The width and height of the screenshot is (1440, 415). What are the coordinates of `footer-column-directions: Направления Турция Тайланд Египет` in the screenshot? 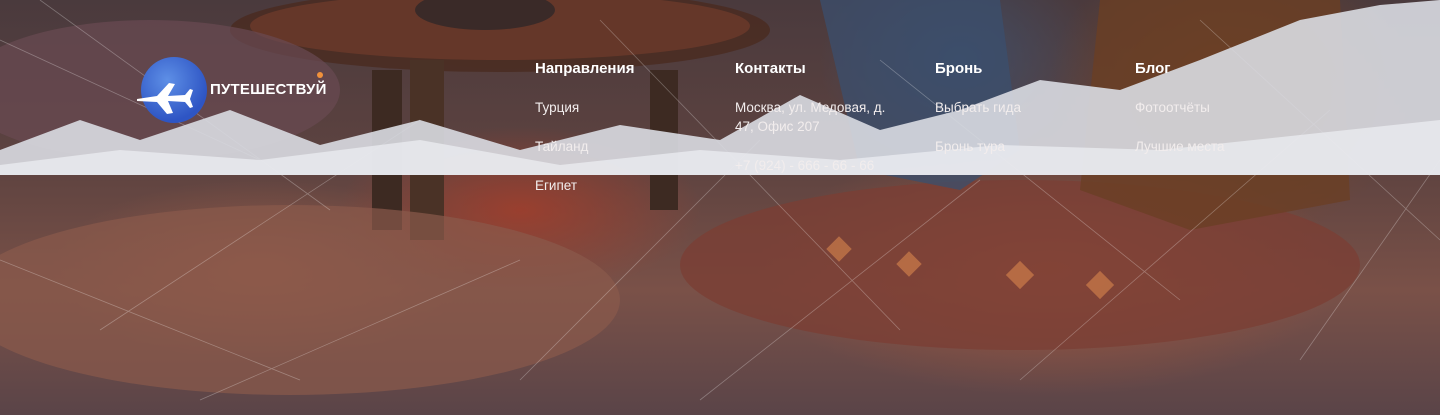 It's located at (625, 137).